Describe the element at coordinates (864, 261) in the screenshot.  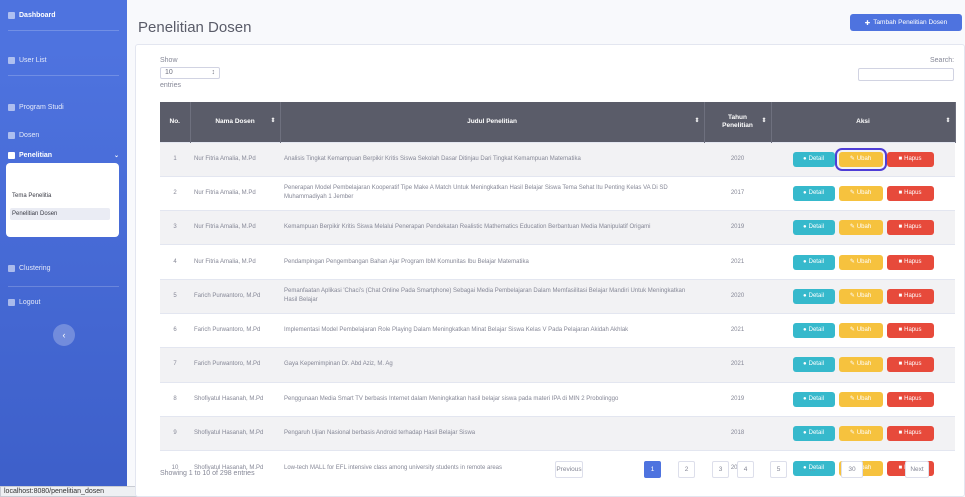
I see `edit-label: Ubah` at that location.